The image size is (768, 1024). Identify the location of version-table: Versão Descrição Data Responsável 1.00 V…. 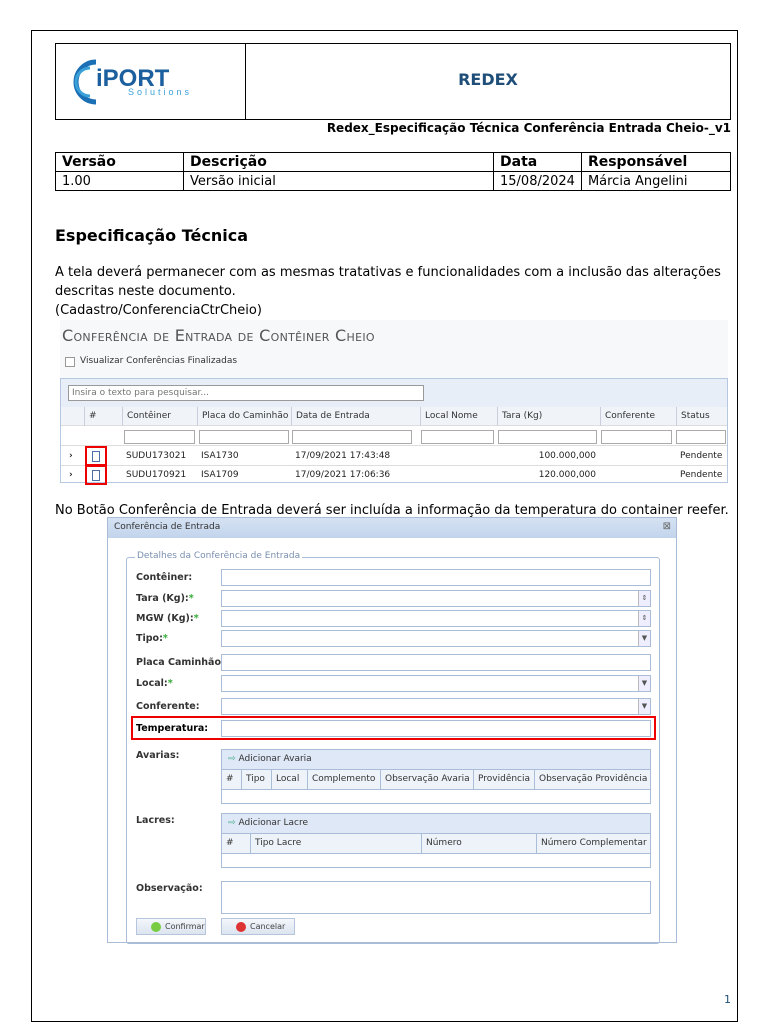
(393, 171).